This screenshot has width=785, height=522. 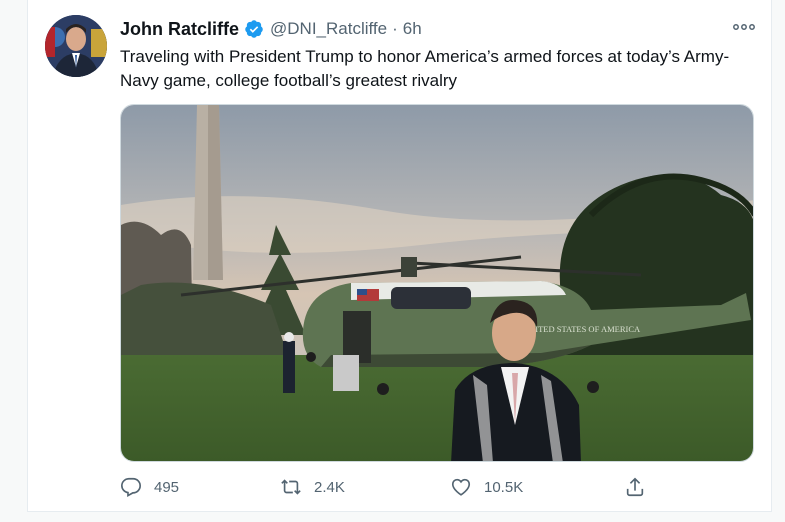 What do you see at coordinates (328, 29) in the screenshot?
I see `author-handle: @DNI_Ratcliffe` at bounding box center [328, 29].